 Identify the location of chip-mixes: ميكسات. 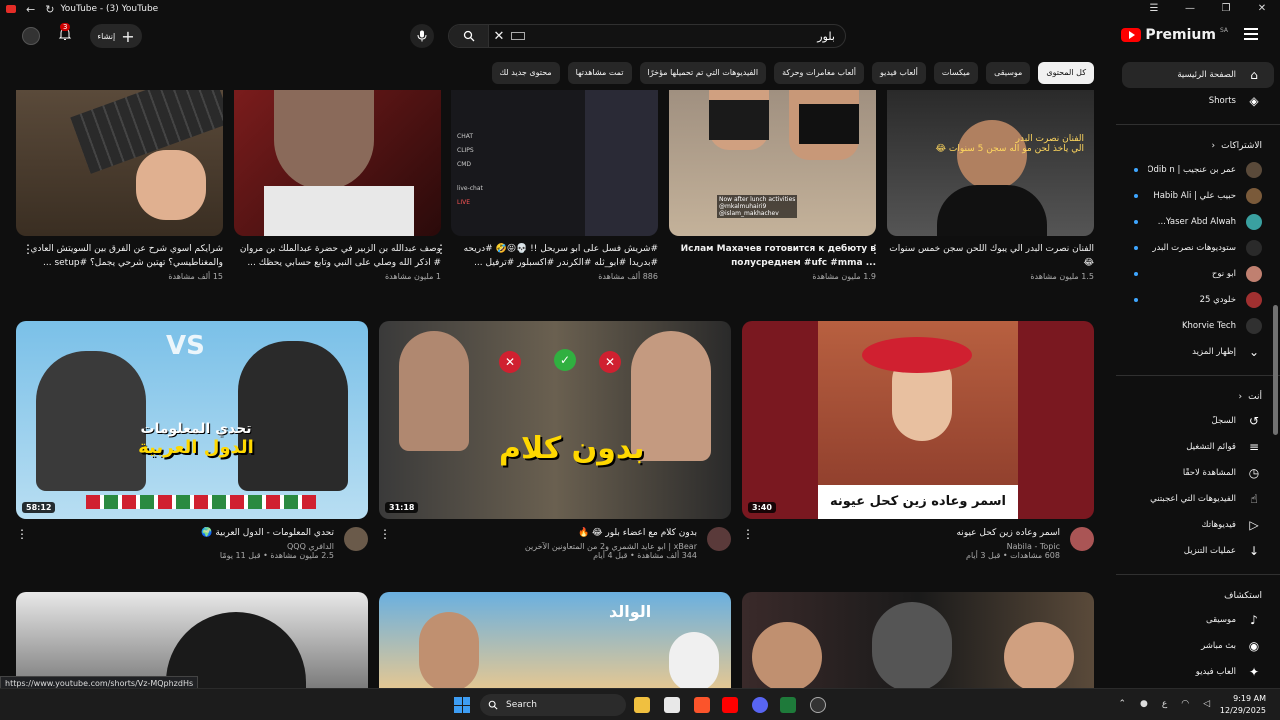
(956, 73).